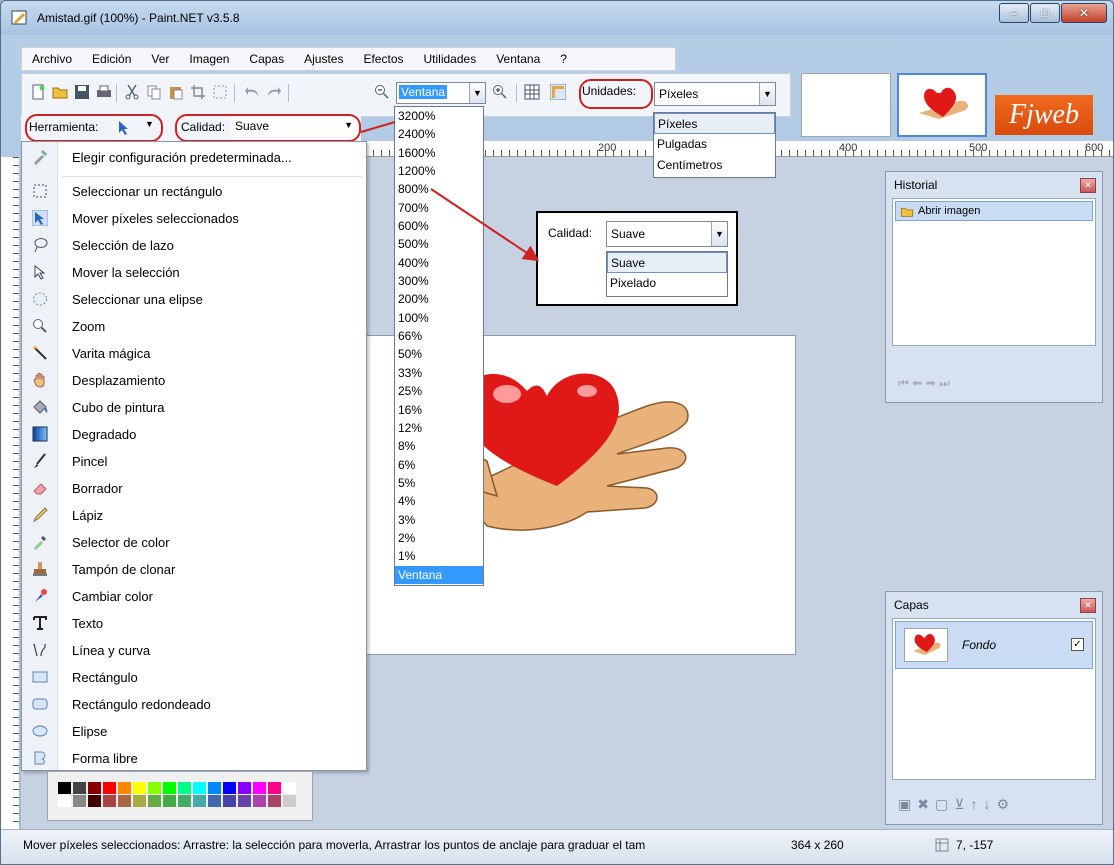  Describe the element at coordinates (846, 105) in the screenshot. I see `image-thumbnail` at that location.